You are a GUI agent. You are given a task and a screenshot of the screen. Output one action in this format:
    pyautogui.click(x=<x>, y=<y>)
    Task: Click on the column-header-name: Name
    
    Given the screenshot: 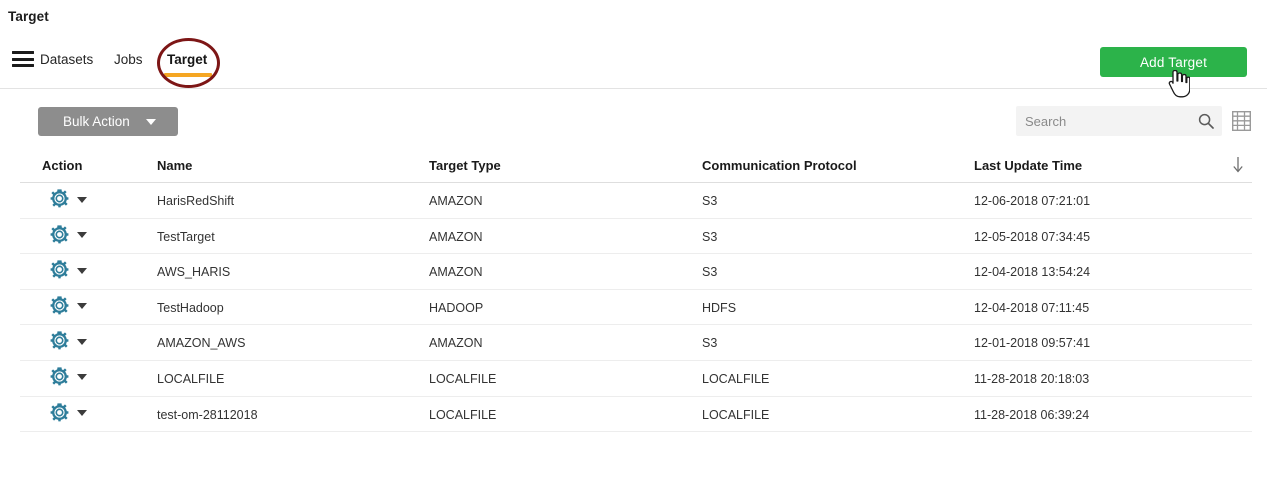 What is the action you would take?
    pyautogui.click(x=174, y=165)
    